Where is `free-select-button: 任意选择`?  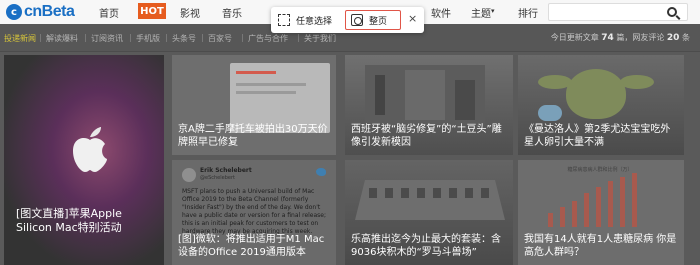
free-select-button: 任意选择 is located at coordinates (305, 20).